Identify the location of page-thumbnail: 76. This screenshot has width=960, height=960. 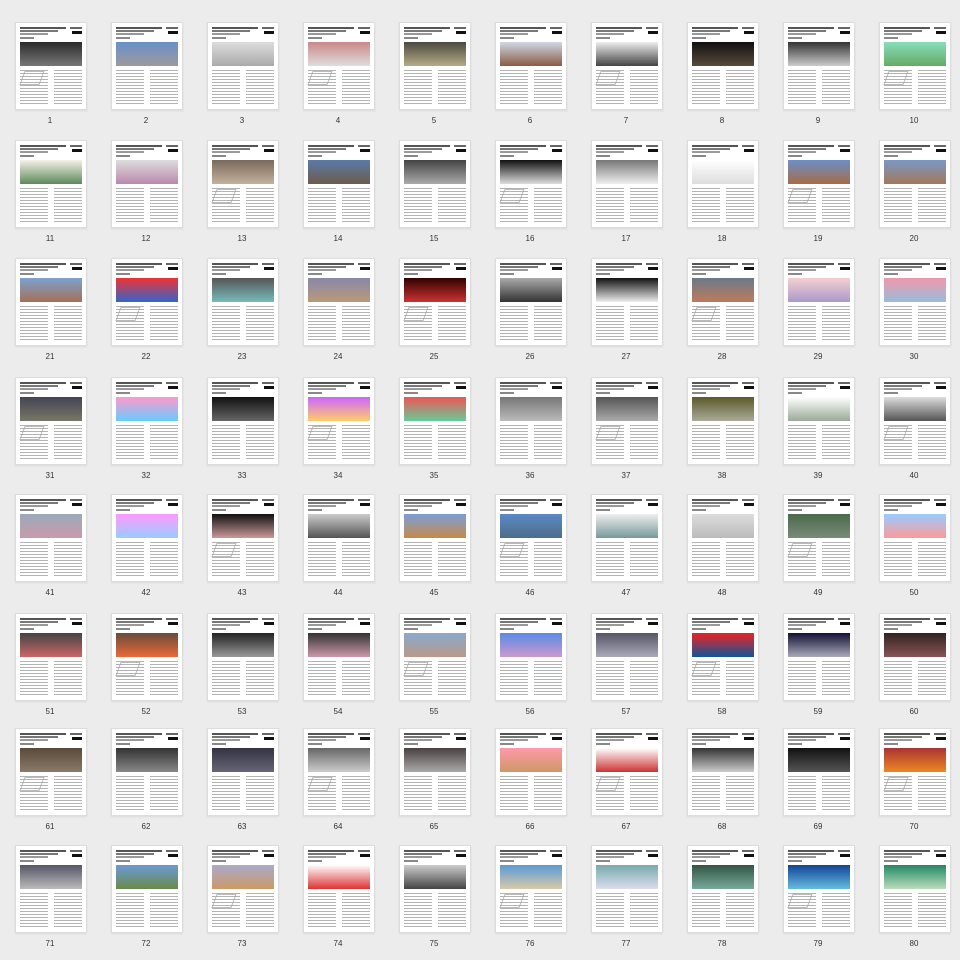
(531, 900).